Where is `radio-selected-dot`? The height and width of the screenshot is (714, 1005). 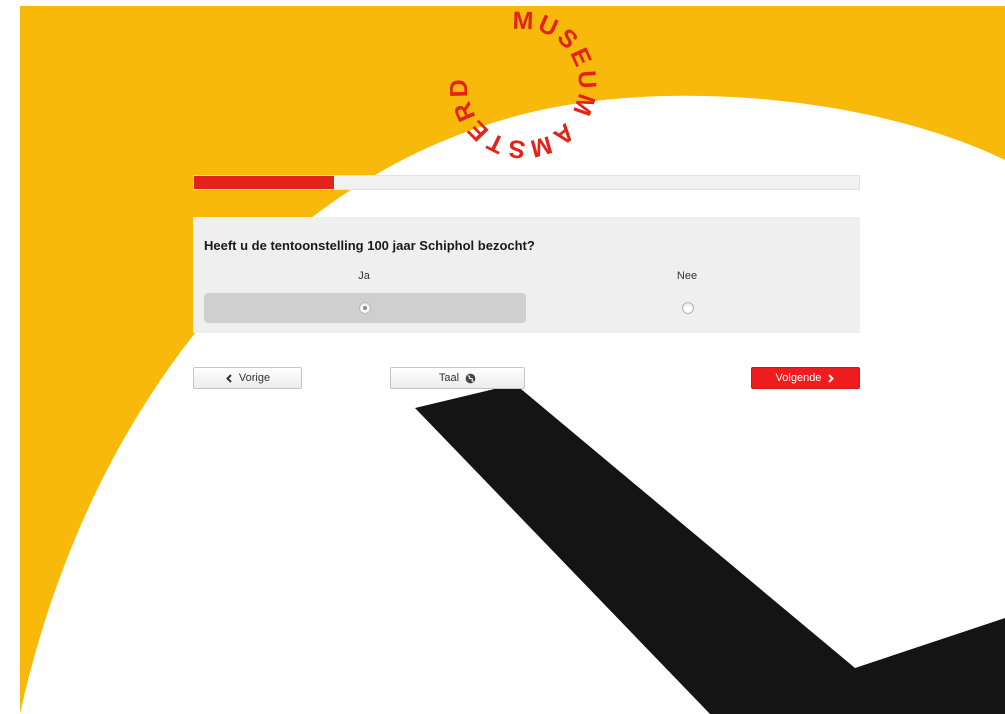
radio-selected-dot is located at coordinates (365, 308).